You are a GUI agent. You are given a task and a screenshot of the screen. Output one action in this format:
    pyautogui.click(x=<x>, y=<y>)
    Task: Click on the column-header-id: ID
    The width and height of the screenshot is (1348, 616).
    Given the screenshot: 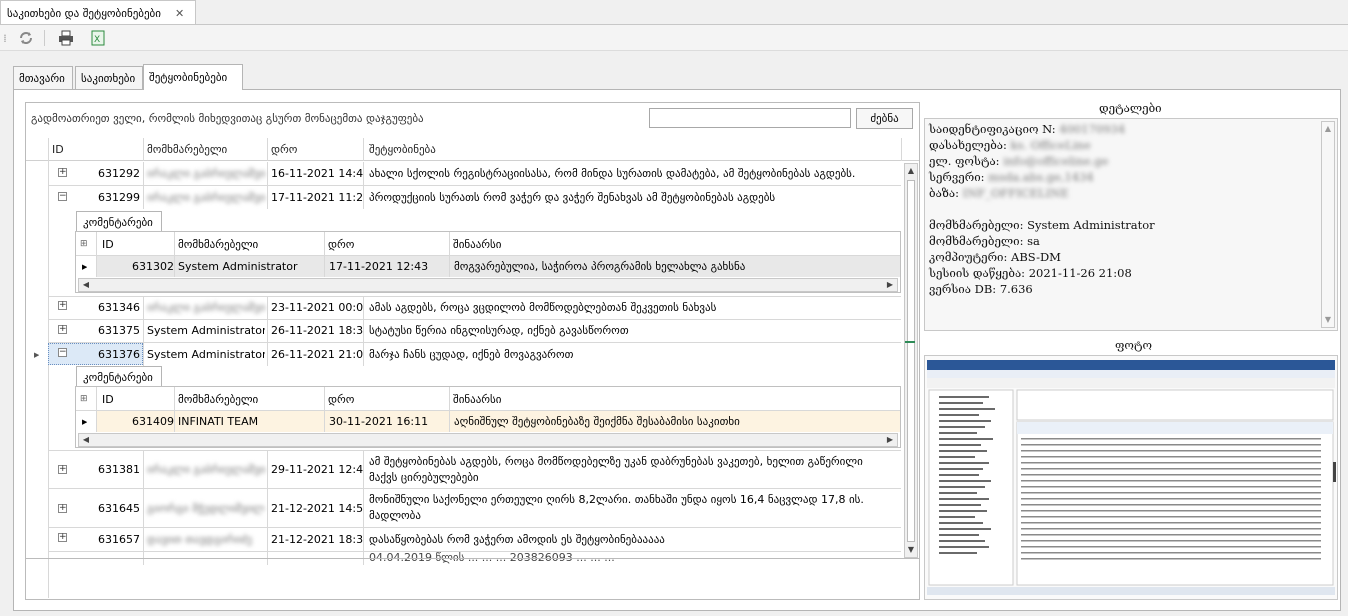 What is the action you would take?
    pyautogui.click(x=97, y=149)
    